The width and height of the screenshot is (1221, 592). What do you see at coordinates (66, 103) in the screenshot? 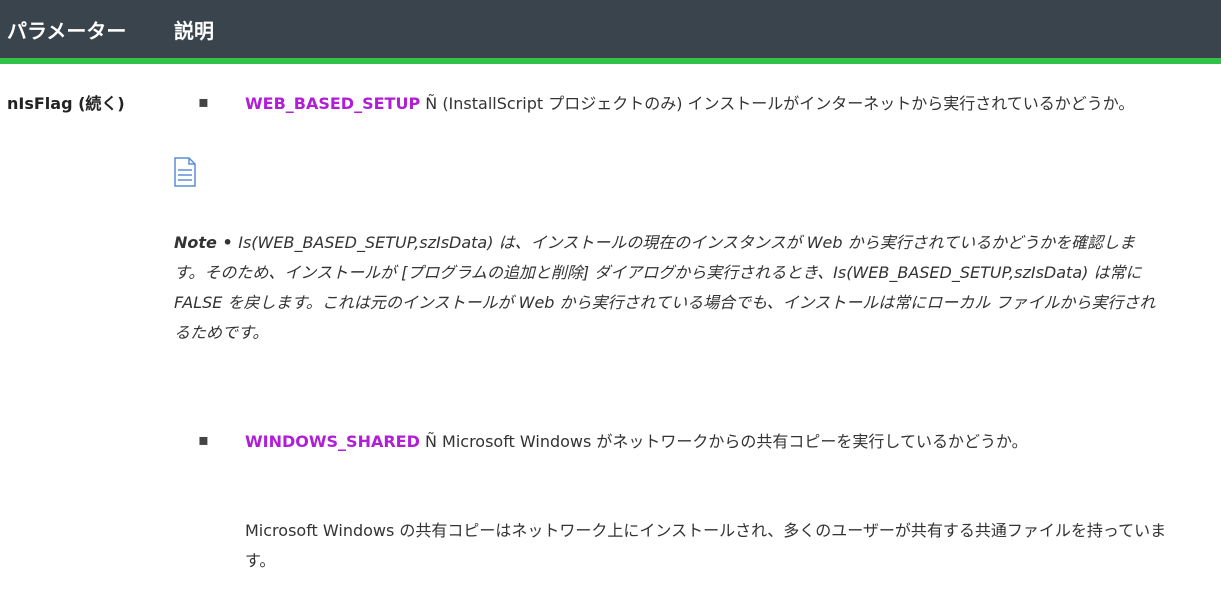
I see `parameter-name: nIsFlag (続く)` at bounding box center [66, 103].